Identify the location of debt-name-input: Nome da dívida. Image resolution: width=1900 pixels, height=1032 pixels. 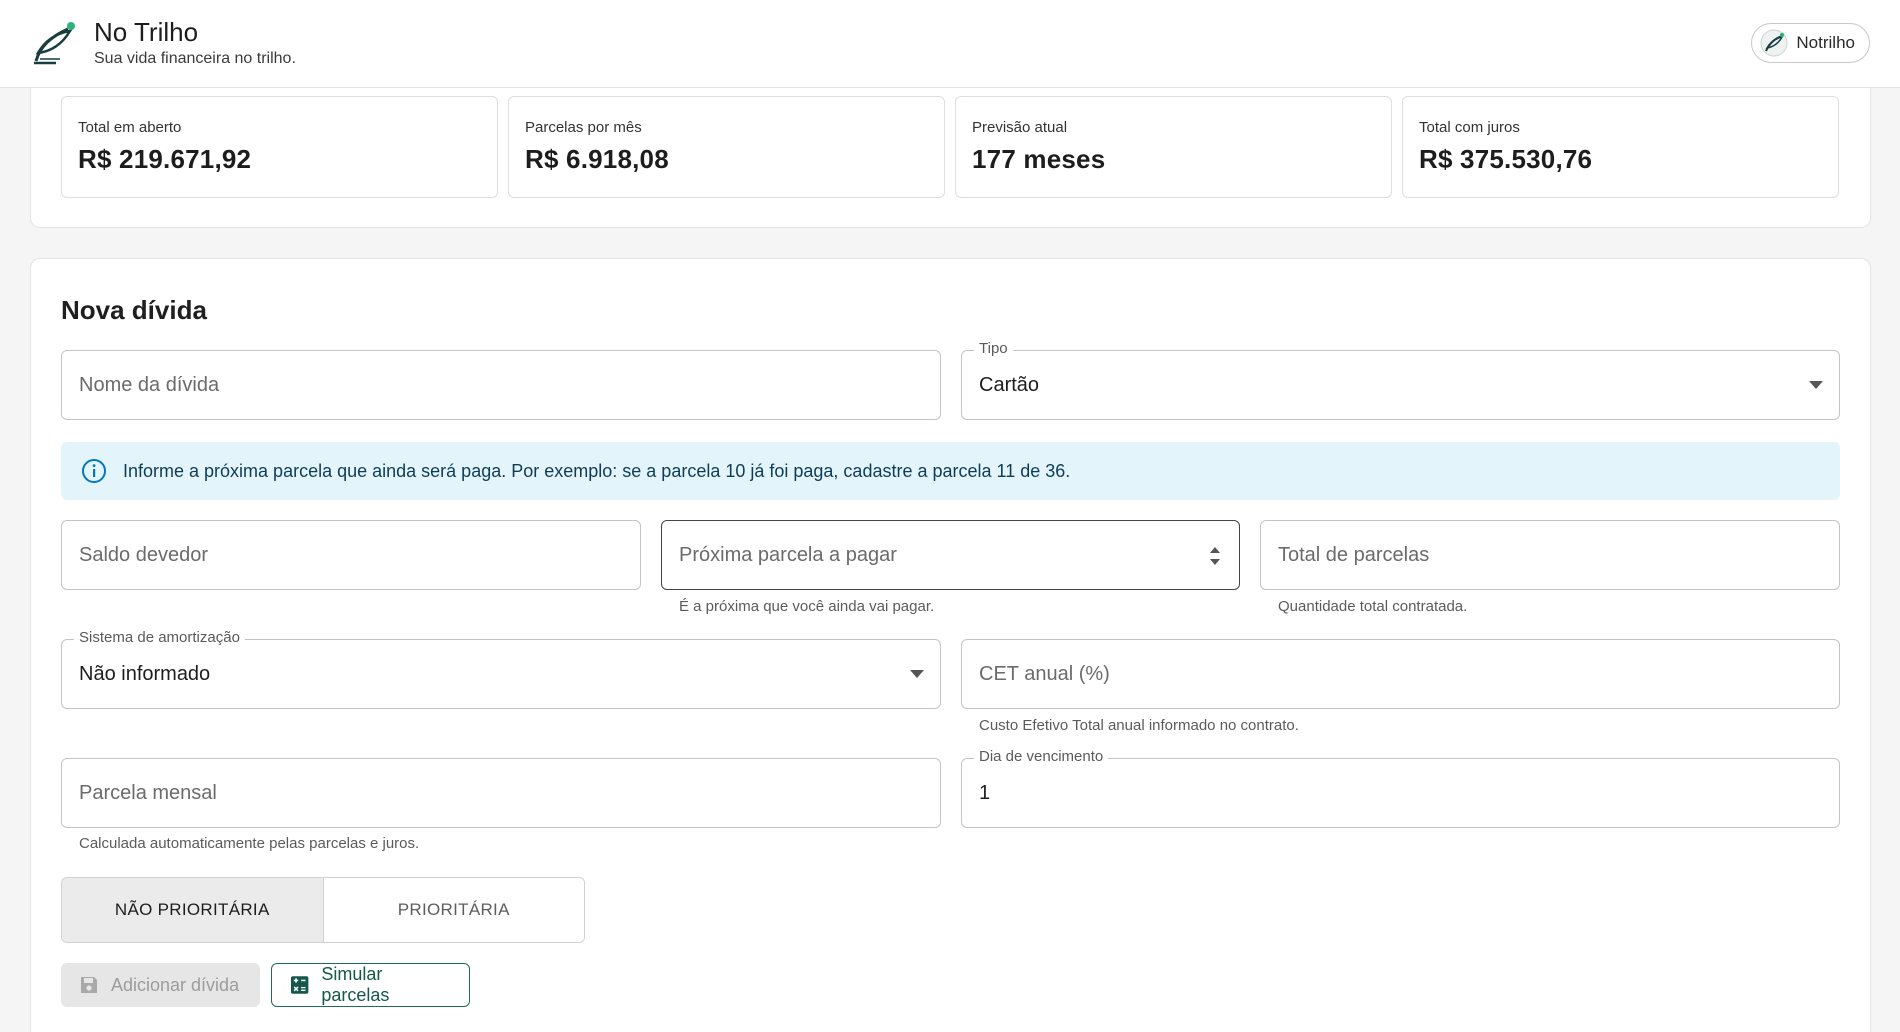
(501, 385).